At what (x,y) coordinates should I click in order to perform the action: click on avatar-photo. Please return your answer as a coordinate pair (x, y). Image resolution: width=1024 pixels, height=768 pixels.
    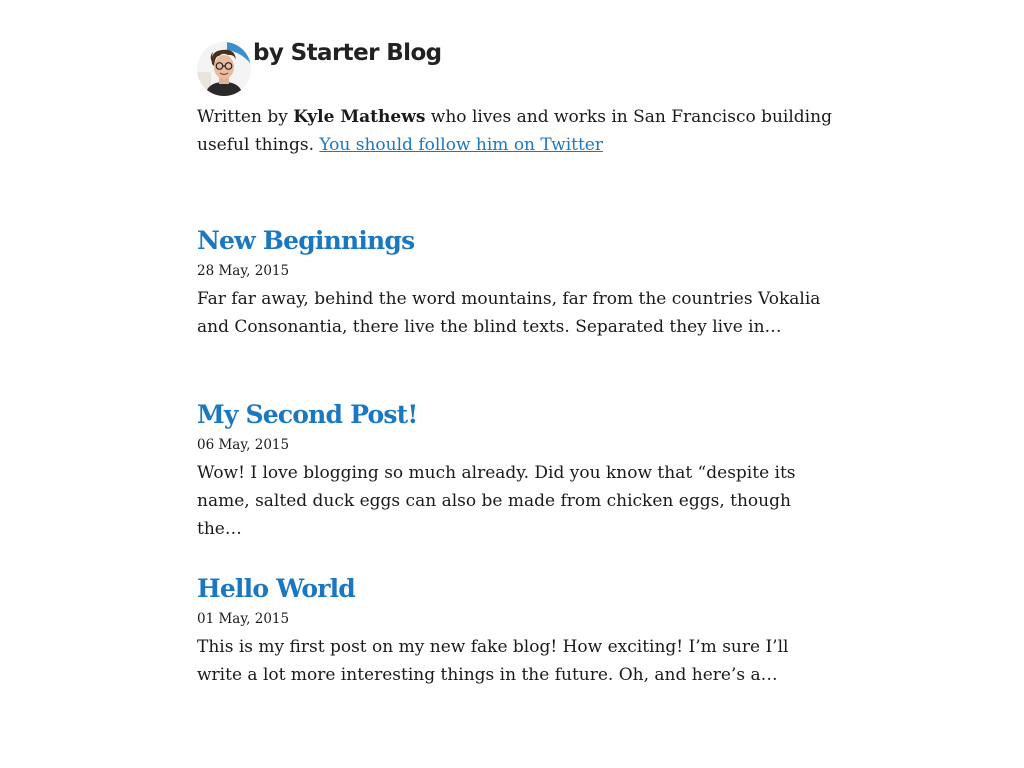
    Looking at the image, I should click on (224, 69).